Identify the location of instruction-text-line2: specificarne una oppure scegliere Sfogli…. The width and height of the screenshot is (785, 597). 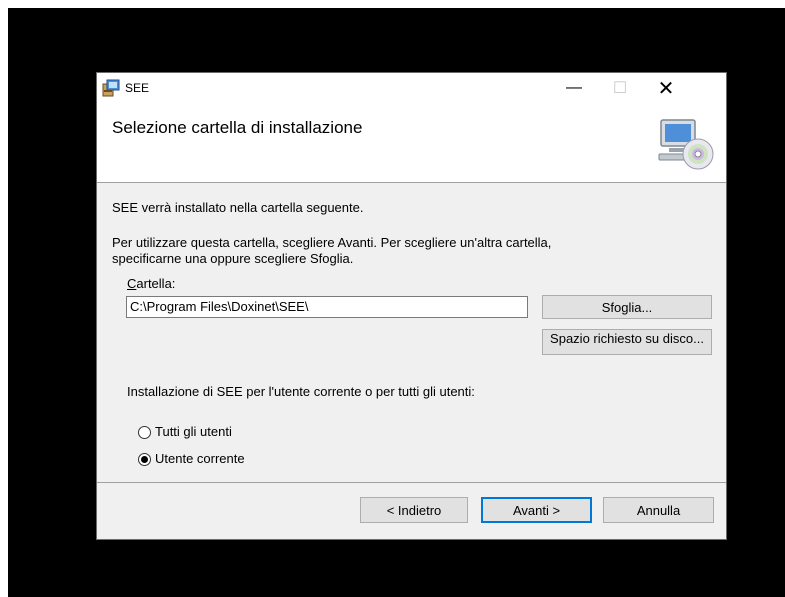
(233, 258).